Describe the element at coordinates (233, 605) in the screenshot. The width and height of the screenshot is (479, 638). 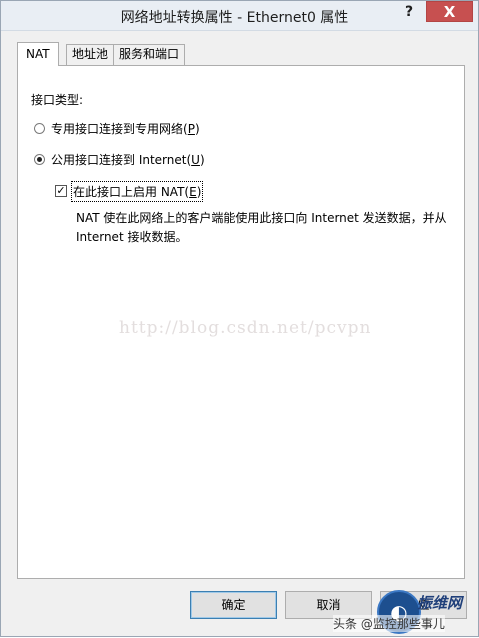
I see `ok-button: 确定` at that location.